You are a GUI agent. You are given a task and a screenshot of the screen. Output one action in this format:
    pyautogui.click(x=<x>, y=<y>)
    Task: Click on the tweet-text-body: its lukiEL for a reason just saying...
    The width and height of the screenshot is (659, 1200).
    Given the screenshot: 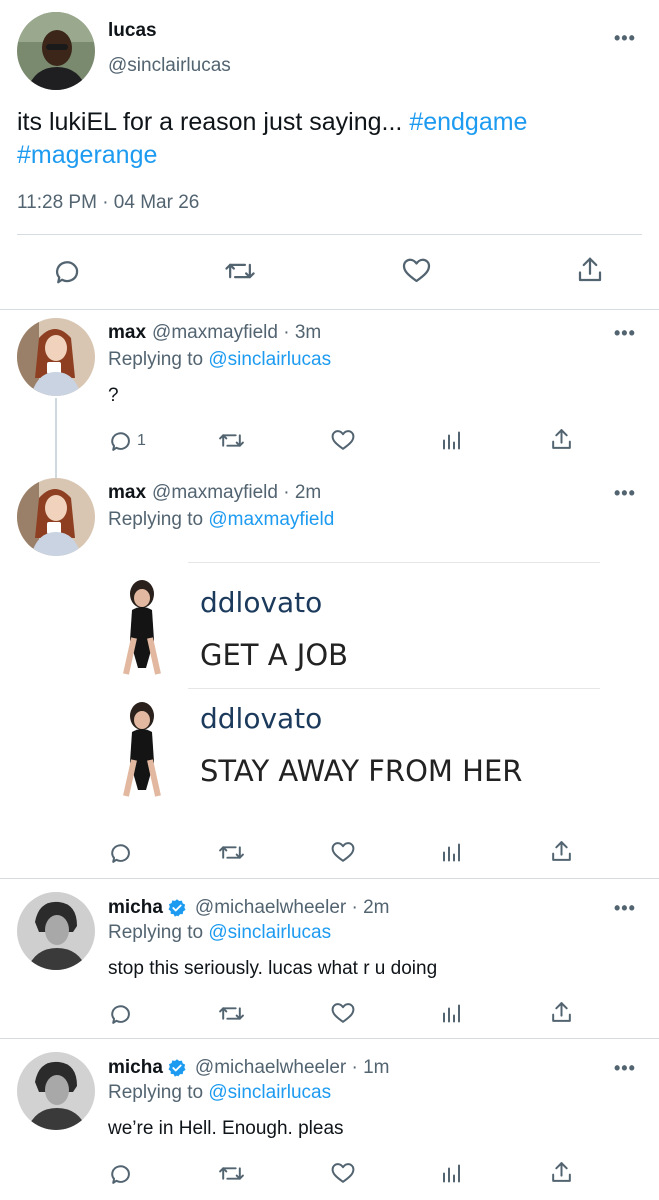 What is the action you would take?
    pyautogui.click(x=213, y=122)
    